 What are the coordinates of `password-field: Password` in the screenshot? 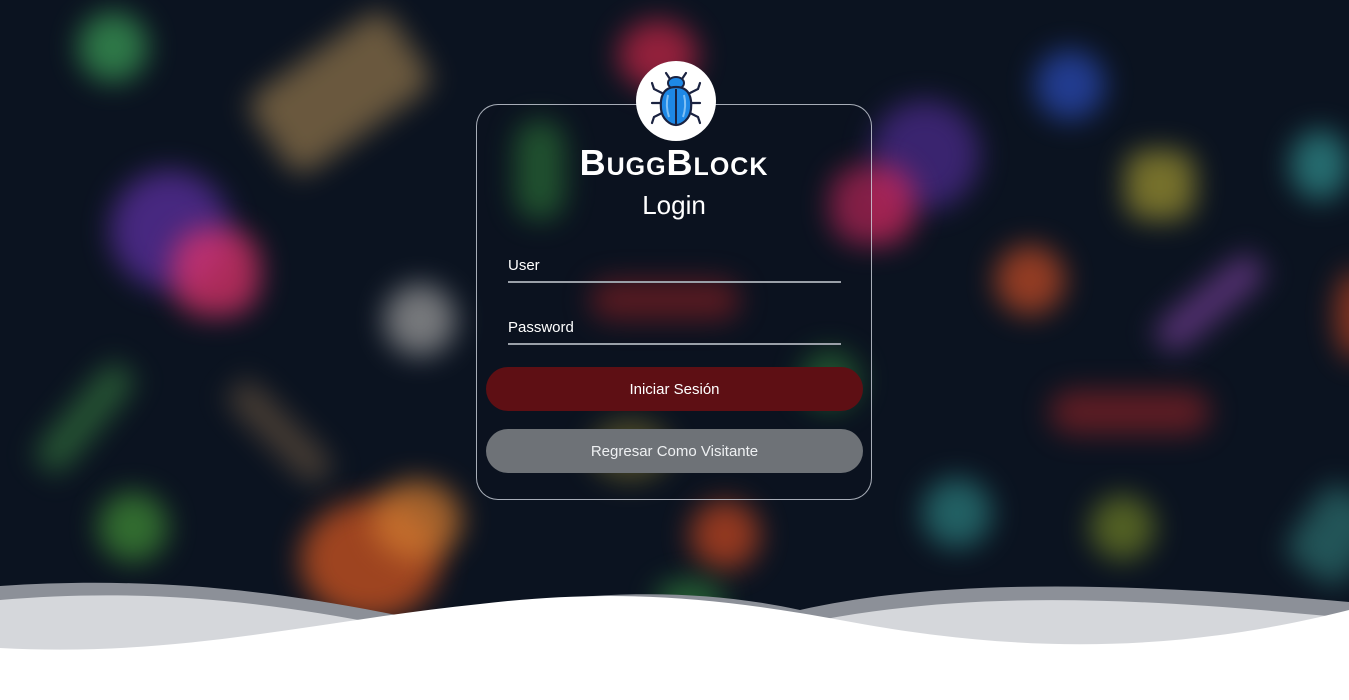 It's located at (674, 328).